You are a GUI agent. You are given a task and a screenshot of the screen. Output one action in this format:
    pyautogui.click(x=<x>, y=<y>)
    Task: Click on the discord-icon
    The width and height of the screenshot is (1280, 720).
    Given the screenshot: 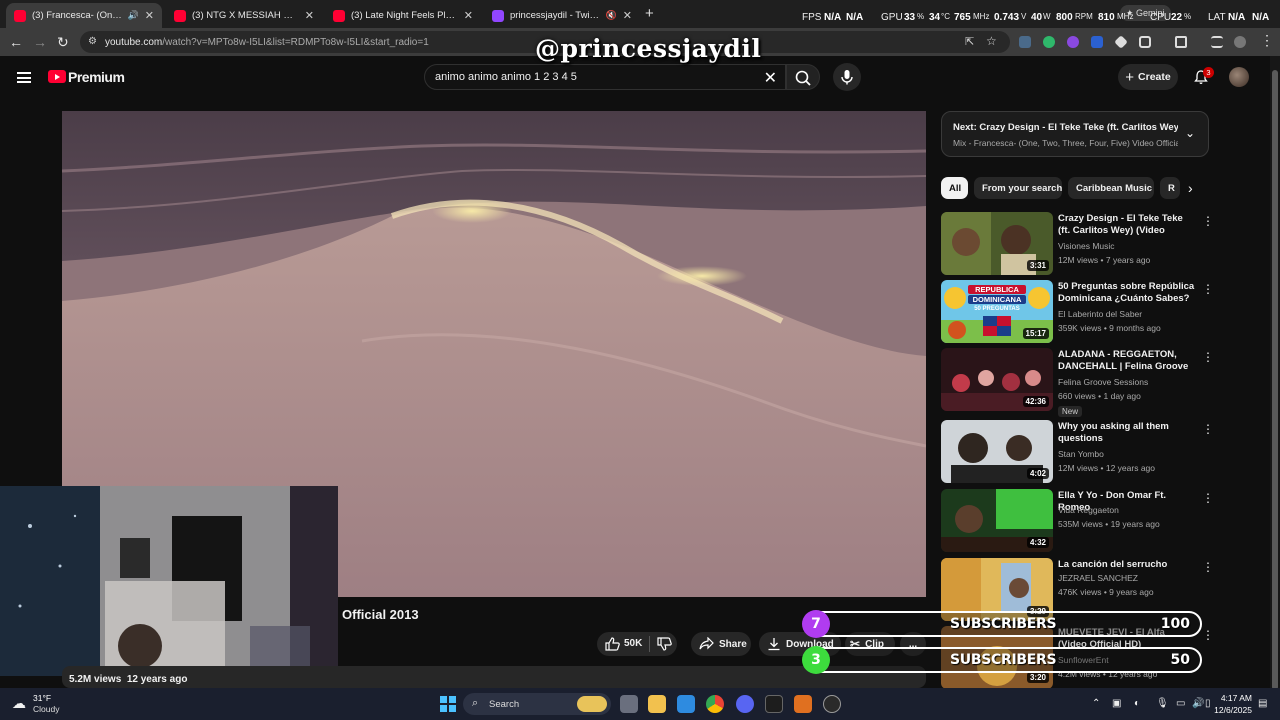 What is the action you would take?
    pyautogui.click(x=745, y=704)
    